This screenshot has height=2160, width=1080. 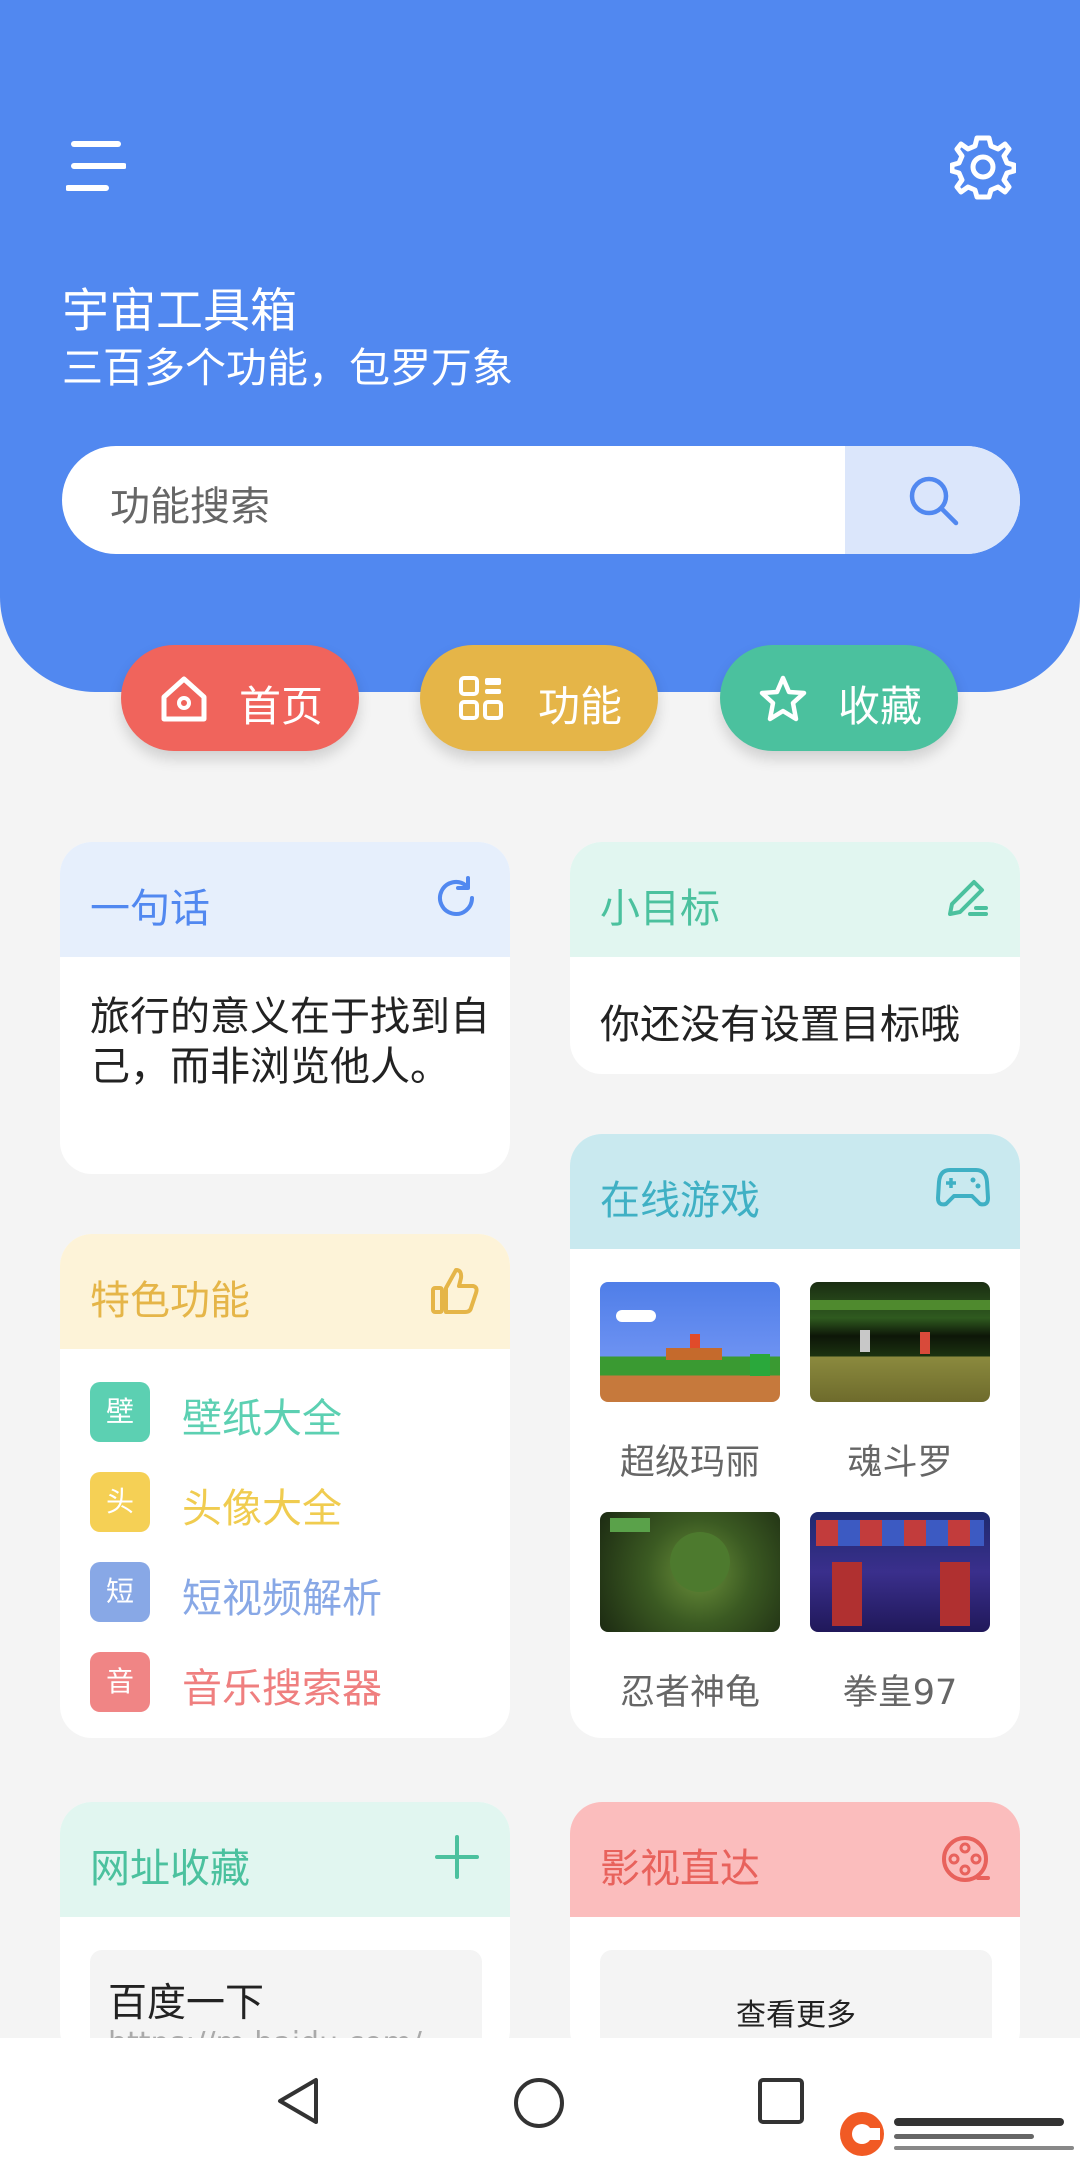 I want to click on film-reel-icon, so click(x=965, y=1859).